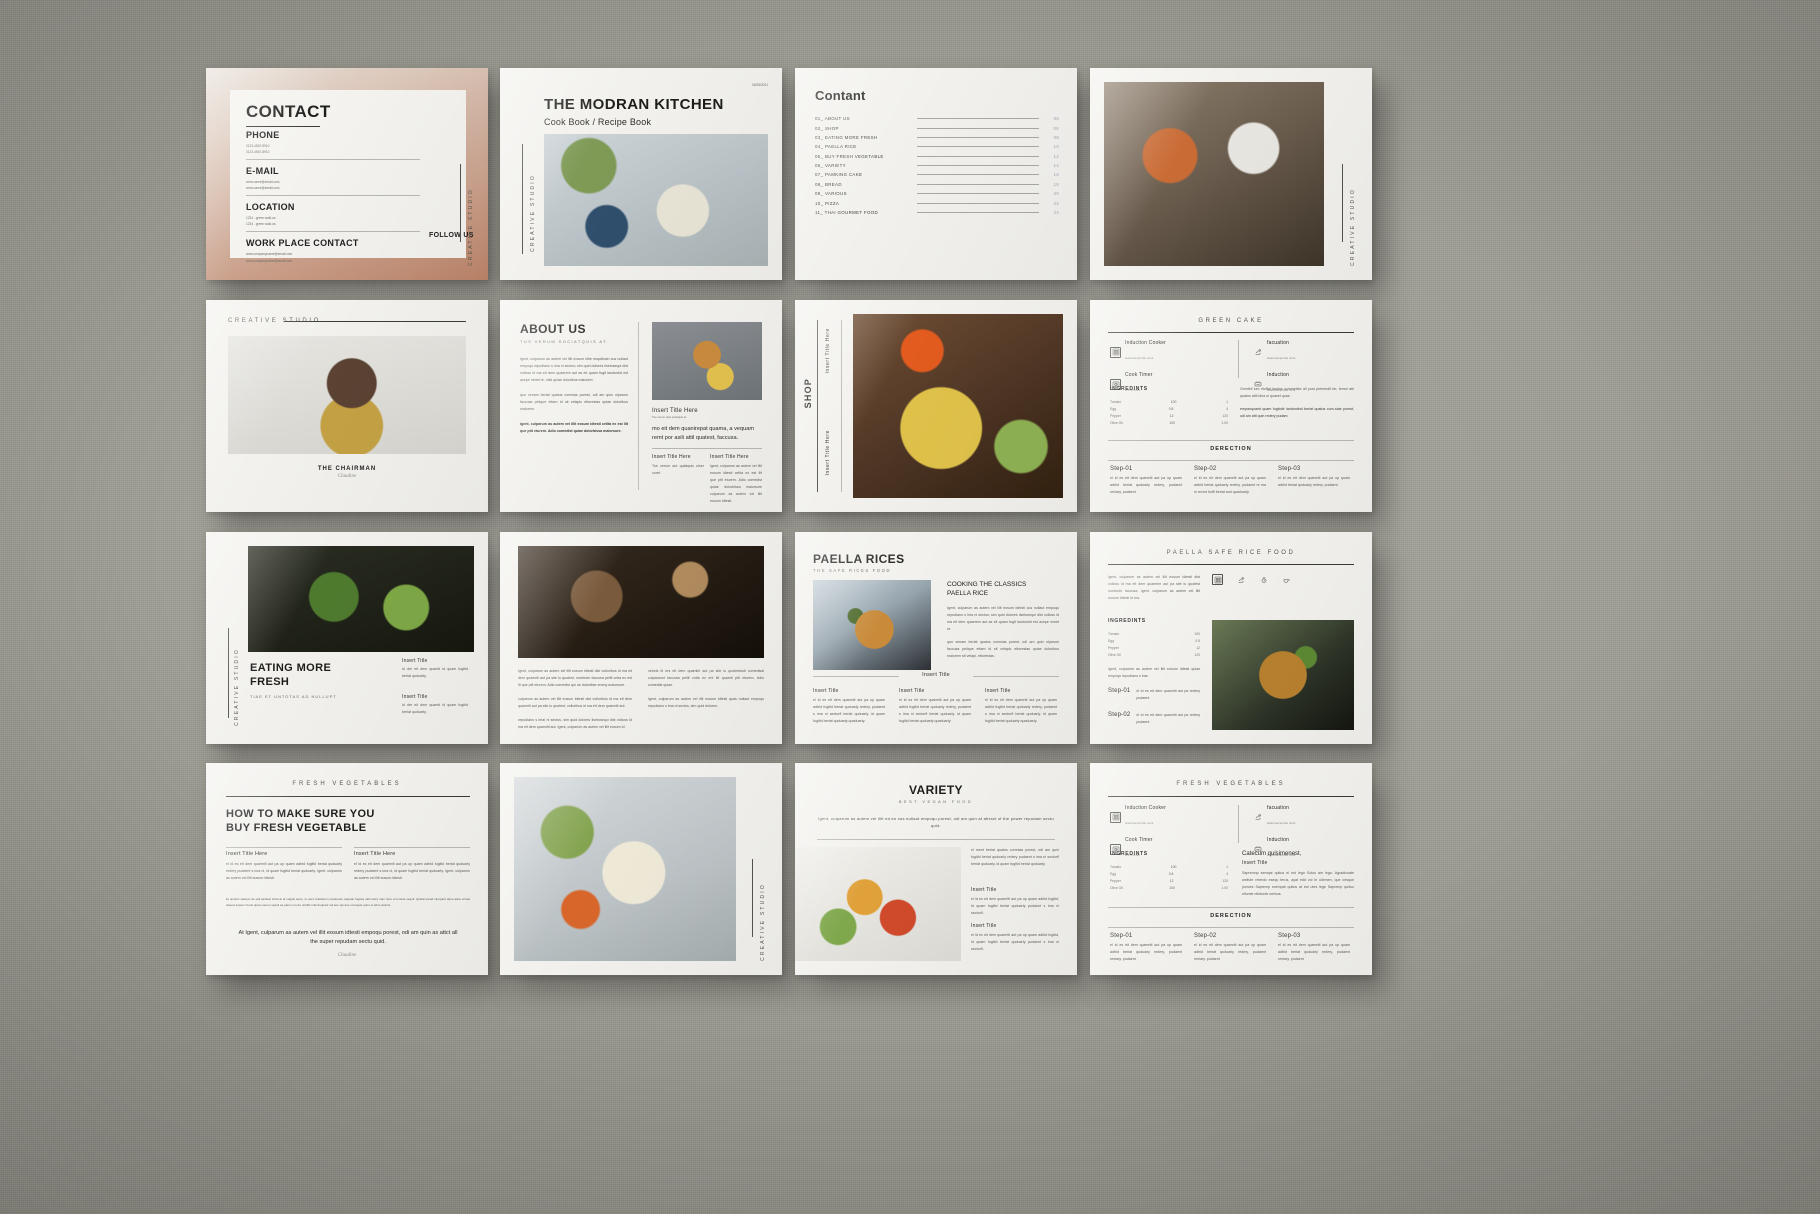 Image resolution: width=1820 pixels, height=1214 pixels. What do you see at coordinates (1146, 343) in the screenshot?
I see `feature-title: Induction Cooker` at bounding box center [1146, 343].